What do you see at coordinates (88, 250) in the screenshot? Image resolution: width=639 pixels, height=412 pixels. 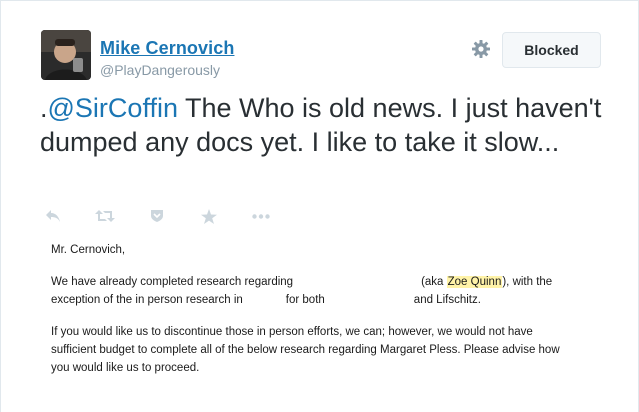 I see `letter-salutation: Mr. Cernovich,` at bounding box center [88, 250].